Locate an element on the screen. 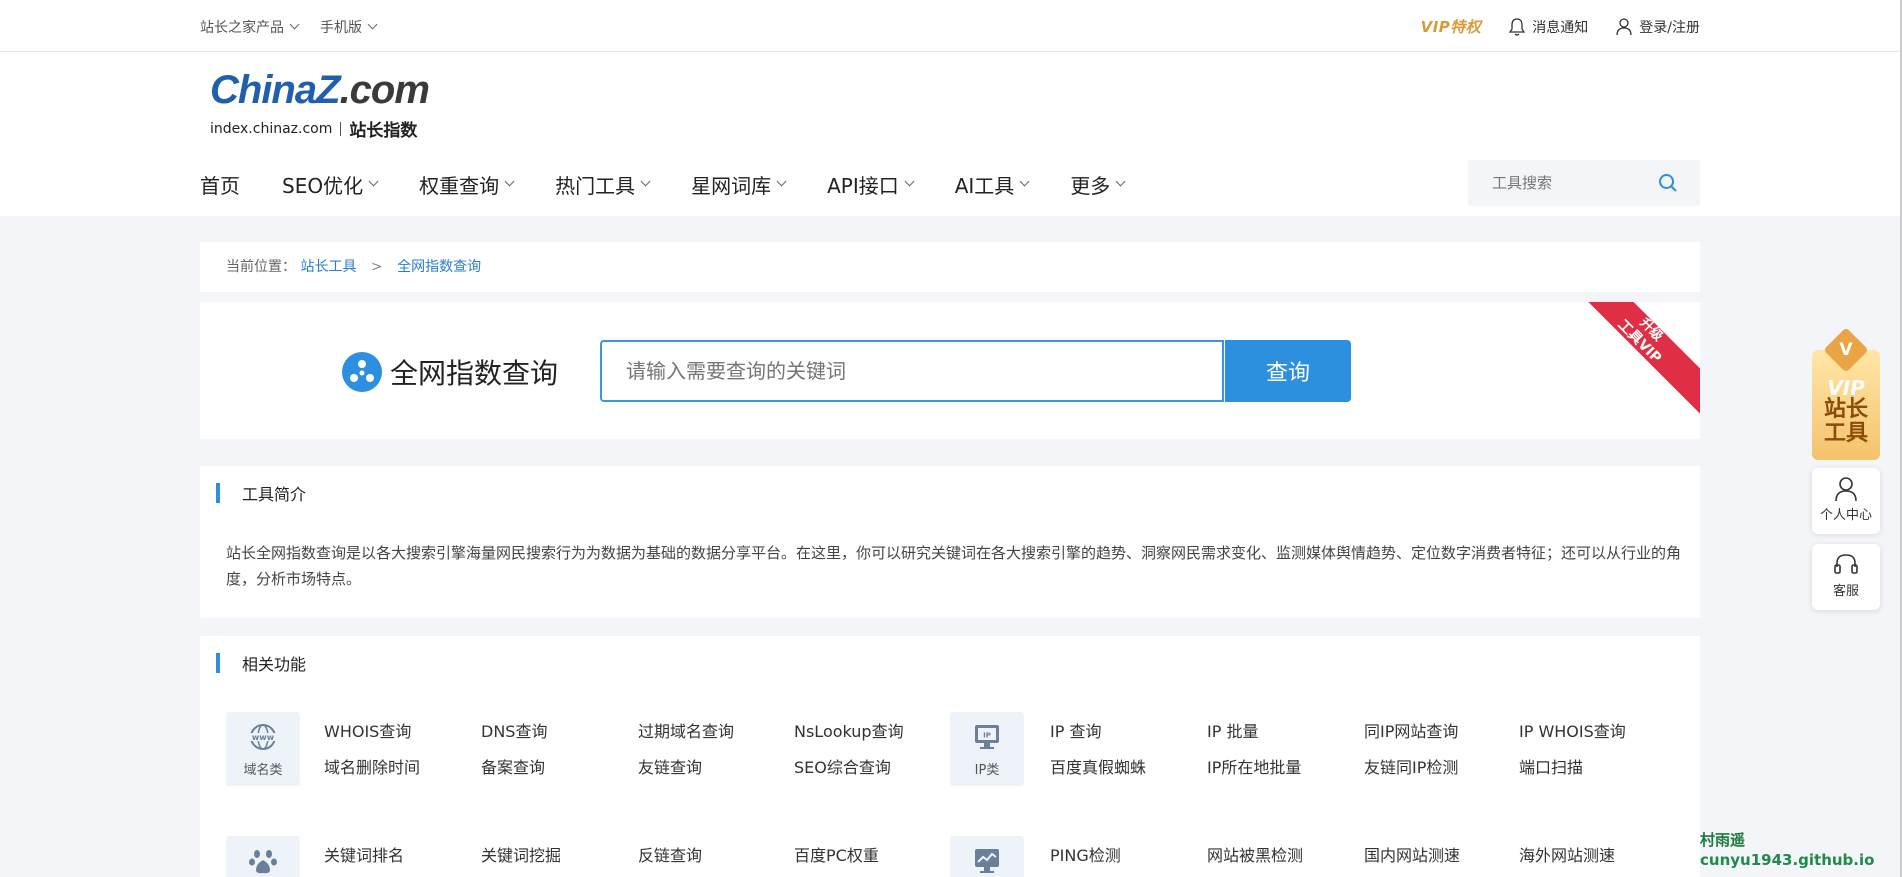 This screenshot has height=877, width=1902. link-ip-location-batch: IP所在地批量 is located at coordinates (1254, 766).